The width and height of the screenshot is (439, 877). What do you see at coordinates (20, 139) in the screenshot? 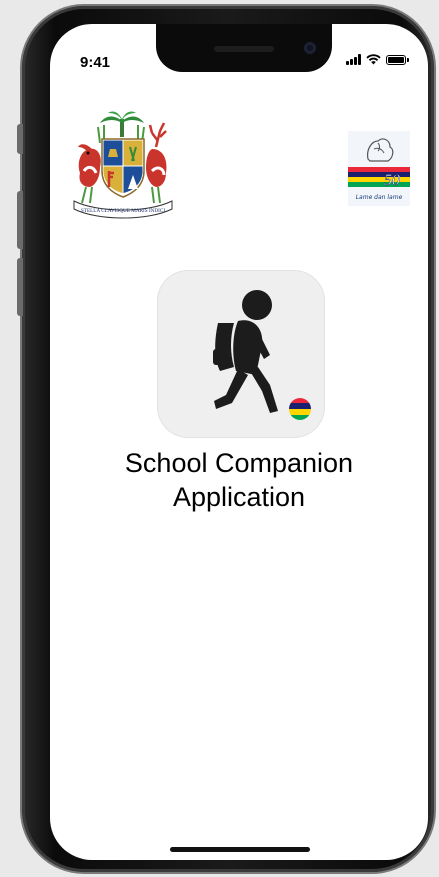
I see `mute-switch` at bounding box center [20, 139].